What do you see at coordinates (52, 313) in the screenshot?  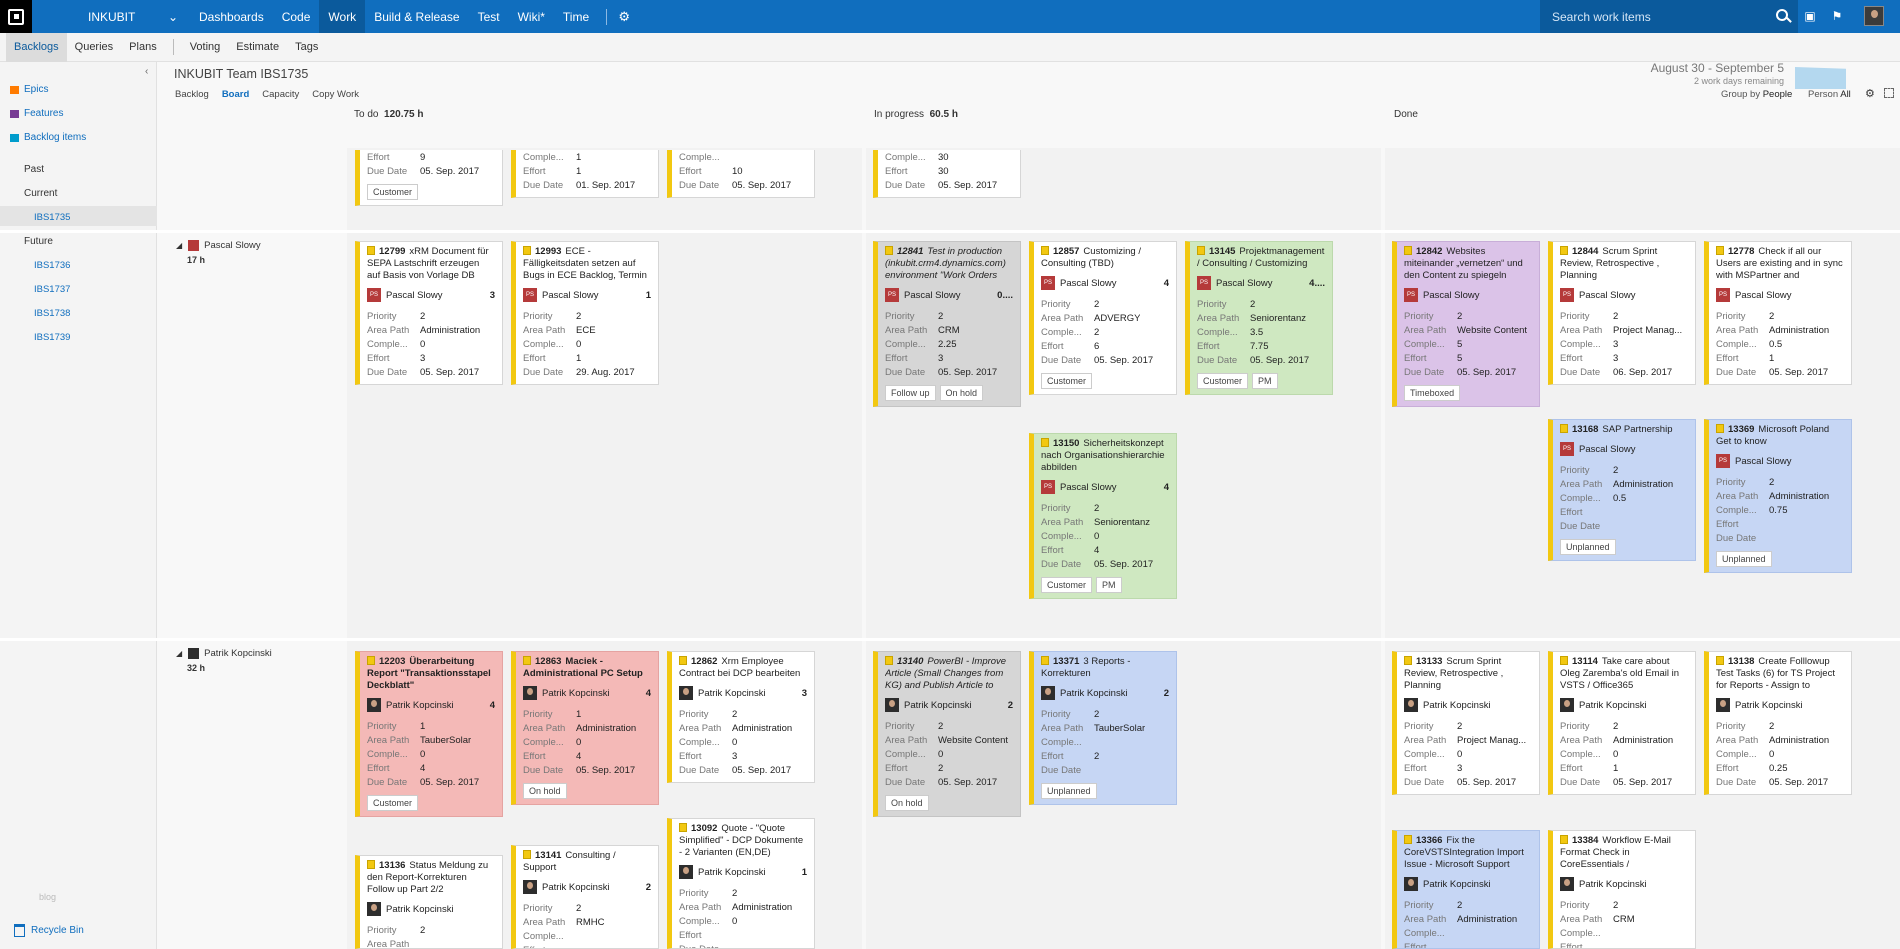 I see `sidebar-iteration: IBS1738` at bounding box center [52, 313].